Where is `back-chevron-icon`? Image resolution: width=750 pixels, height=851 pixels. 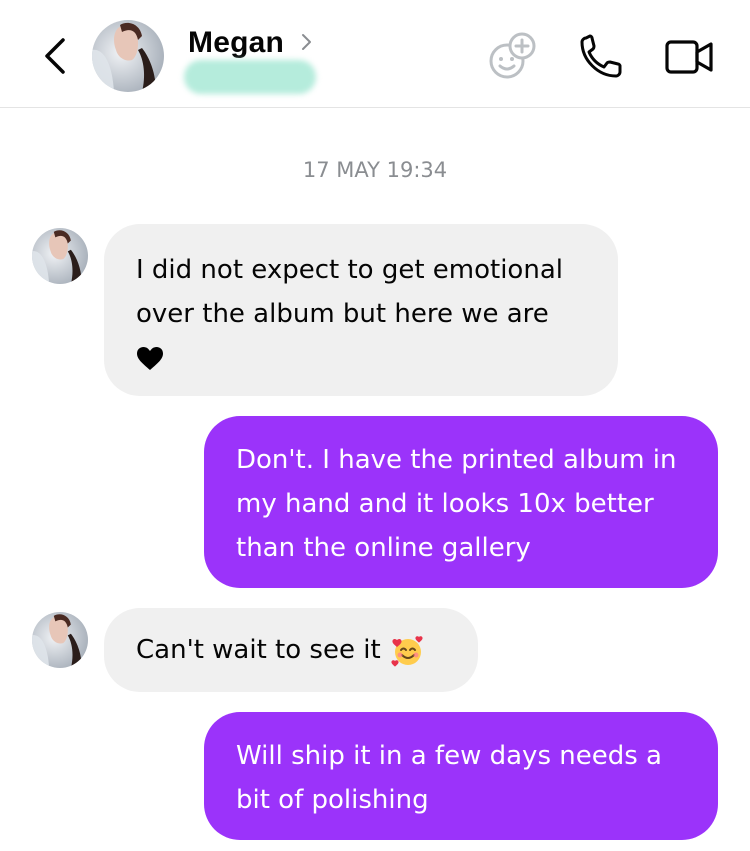 back-chevron-icon is located at coordinates (55, 56).